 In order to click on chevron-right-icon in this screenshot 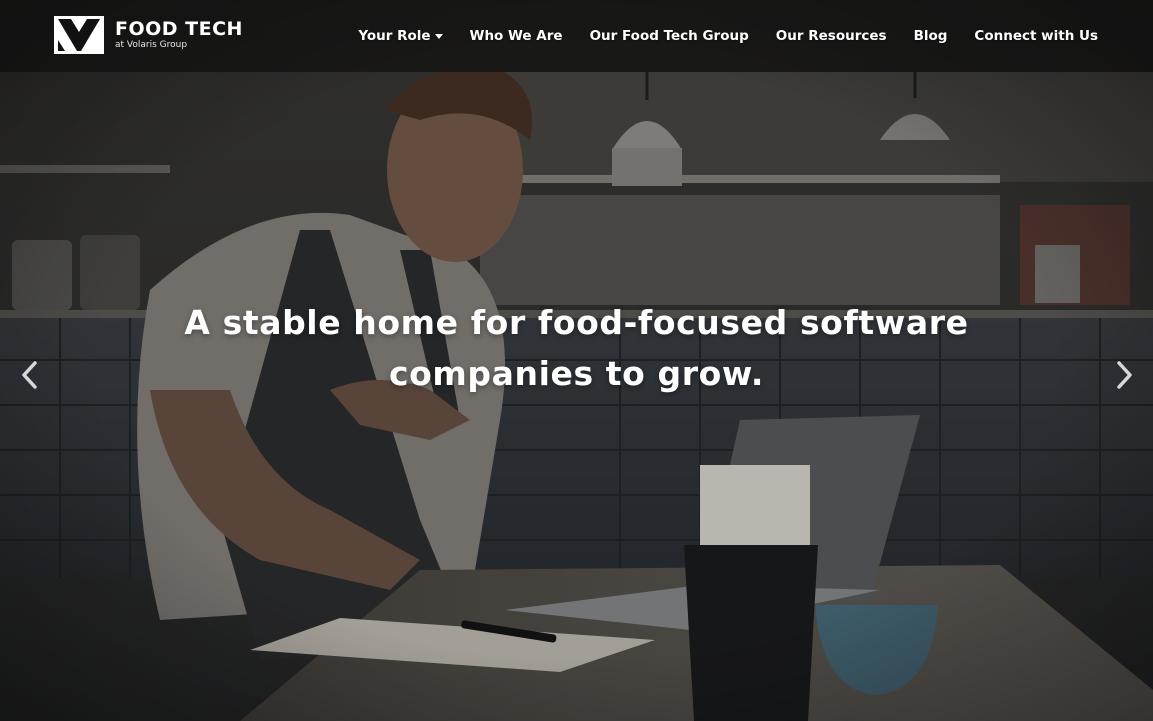, I will do `click(1124, 375)`.